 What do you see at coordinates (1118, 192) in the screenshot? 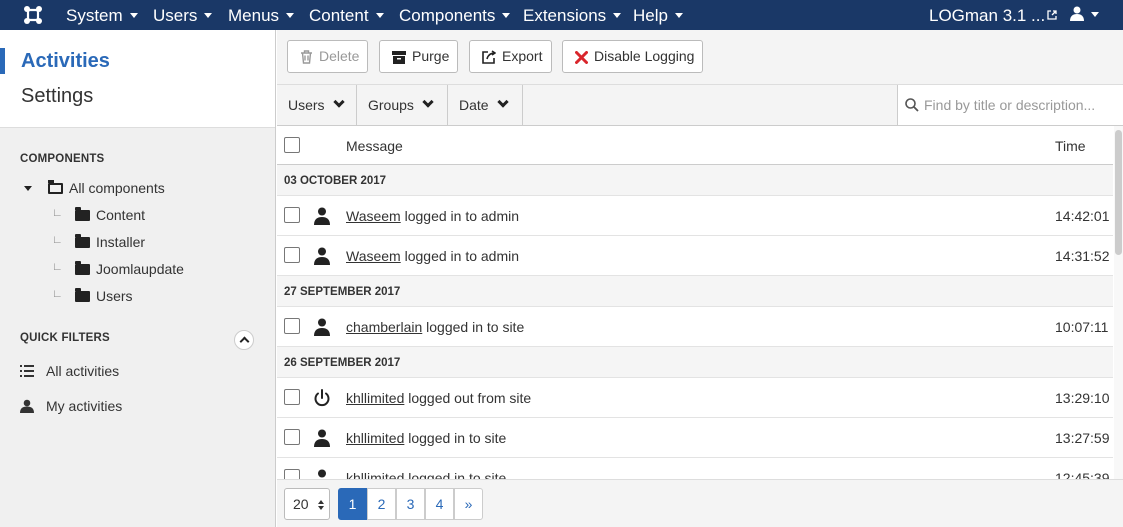
I see `scrollbar-thumb` at bounding box center [1118, 192].